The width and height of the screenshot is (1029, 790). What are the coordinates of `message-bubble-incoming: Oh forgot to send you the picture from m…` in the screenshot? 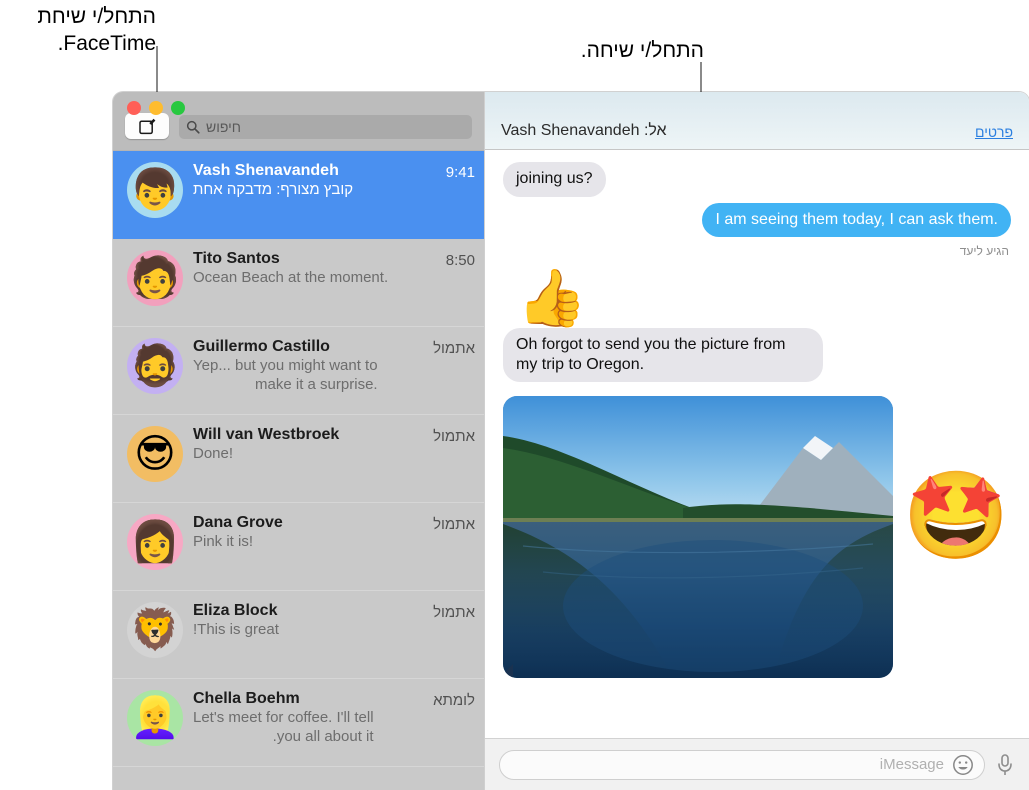 It's located at (663, 355).